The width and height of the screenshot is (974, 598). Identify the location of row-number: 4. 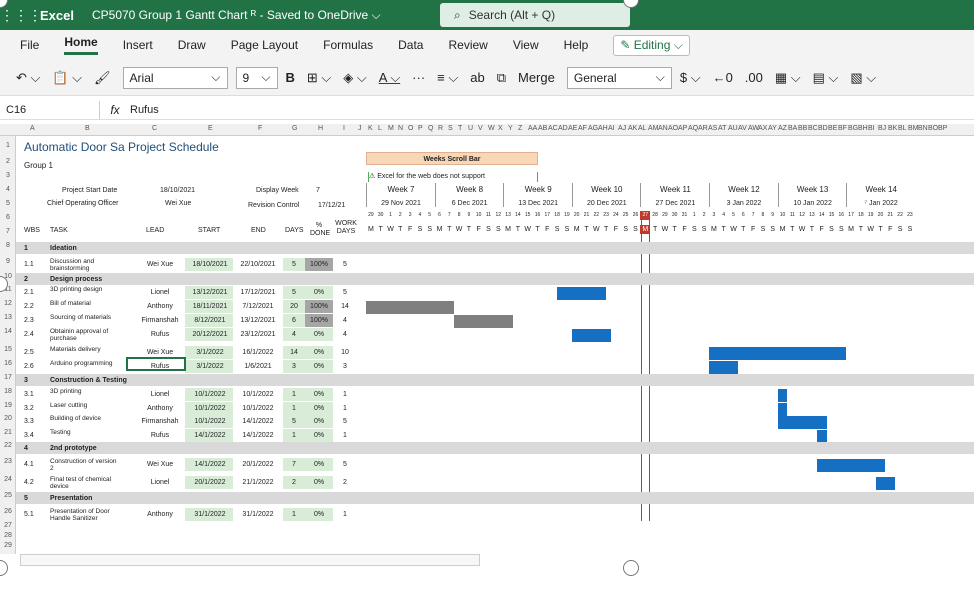
(8, 189).